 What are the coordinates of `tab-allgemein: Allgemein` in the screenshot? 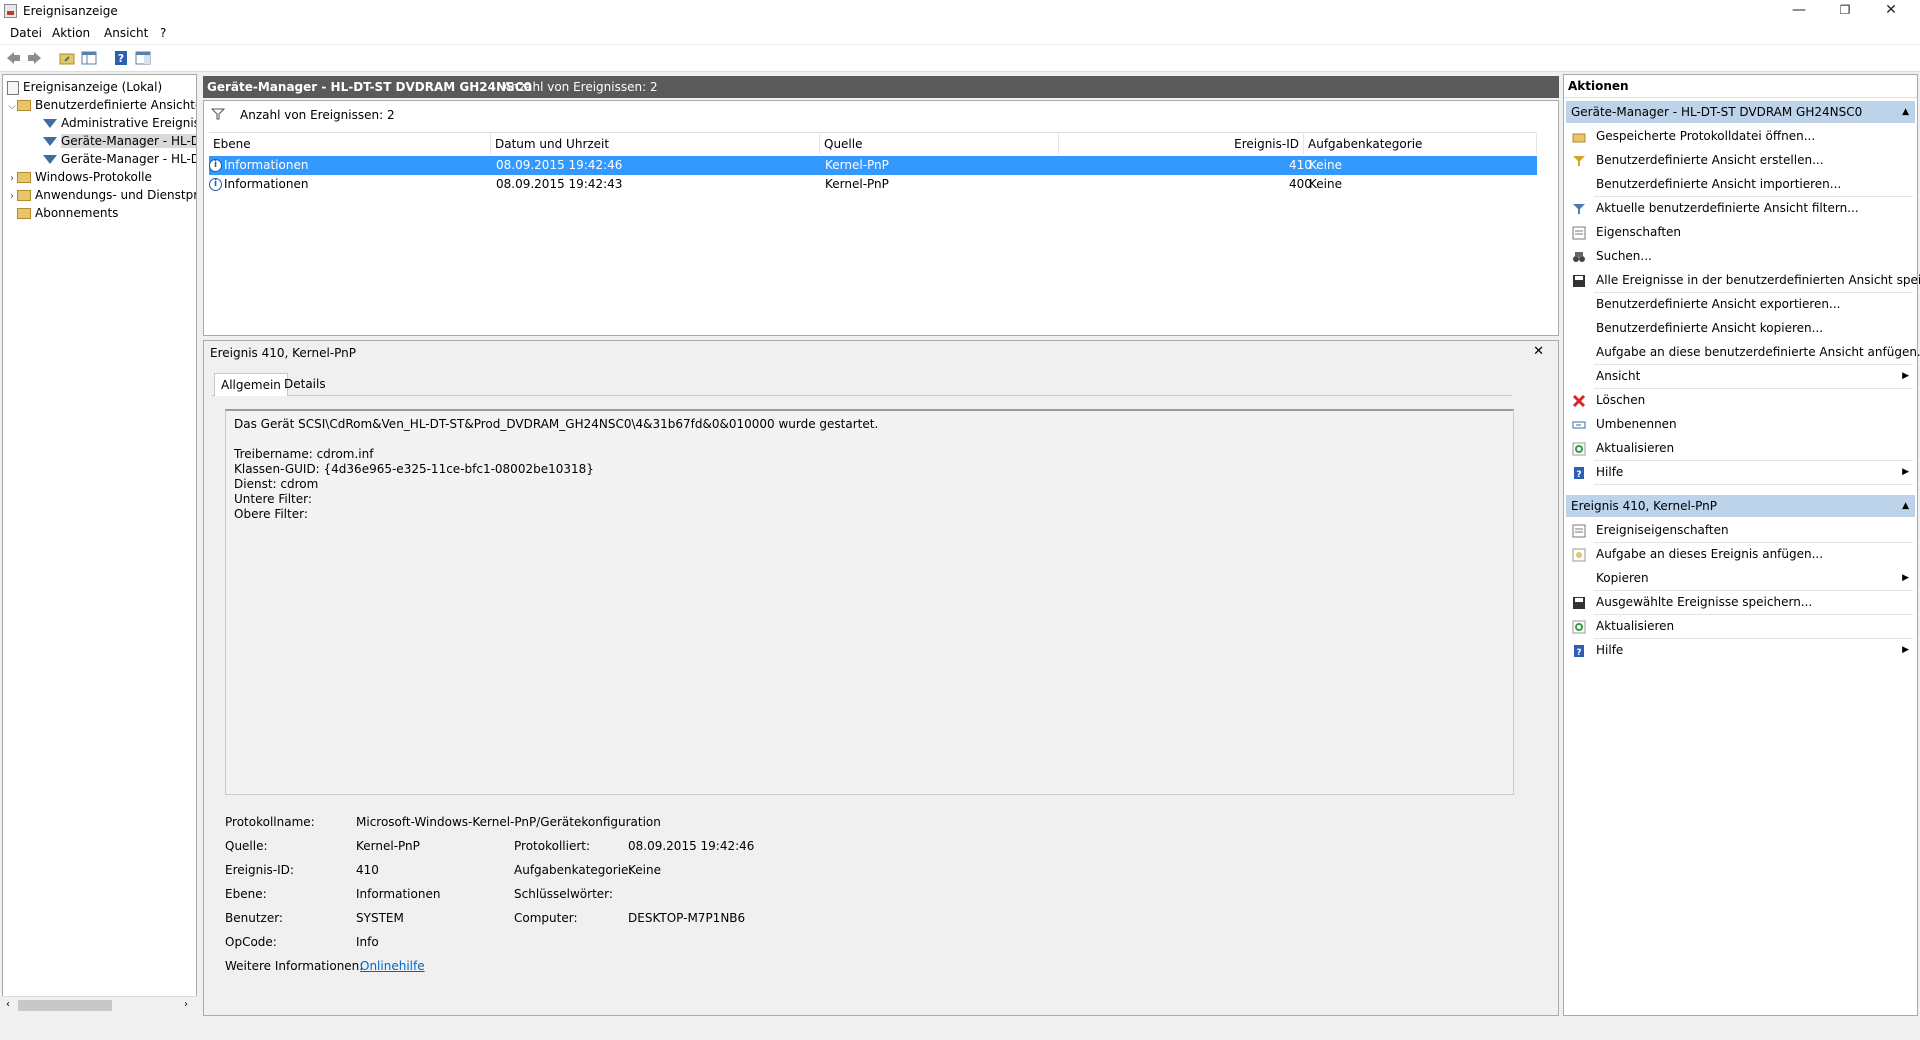 It's located at (251, 384).